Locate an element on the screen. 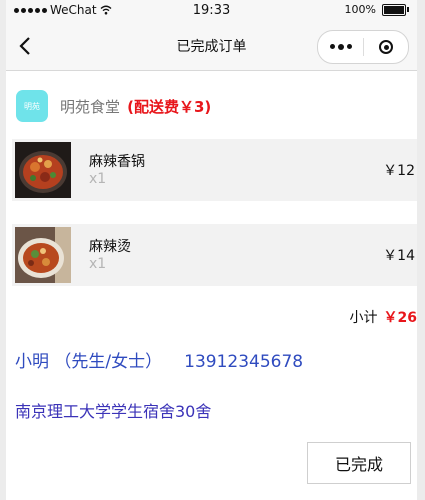 The width and height of the screenshot is (425, 500). item-name: 麻辣香锅 is located at coordinates (117, 162).